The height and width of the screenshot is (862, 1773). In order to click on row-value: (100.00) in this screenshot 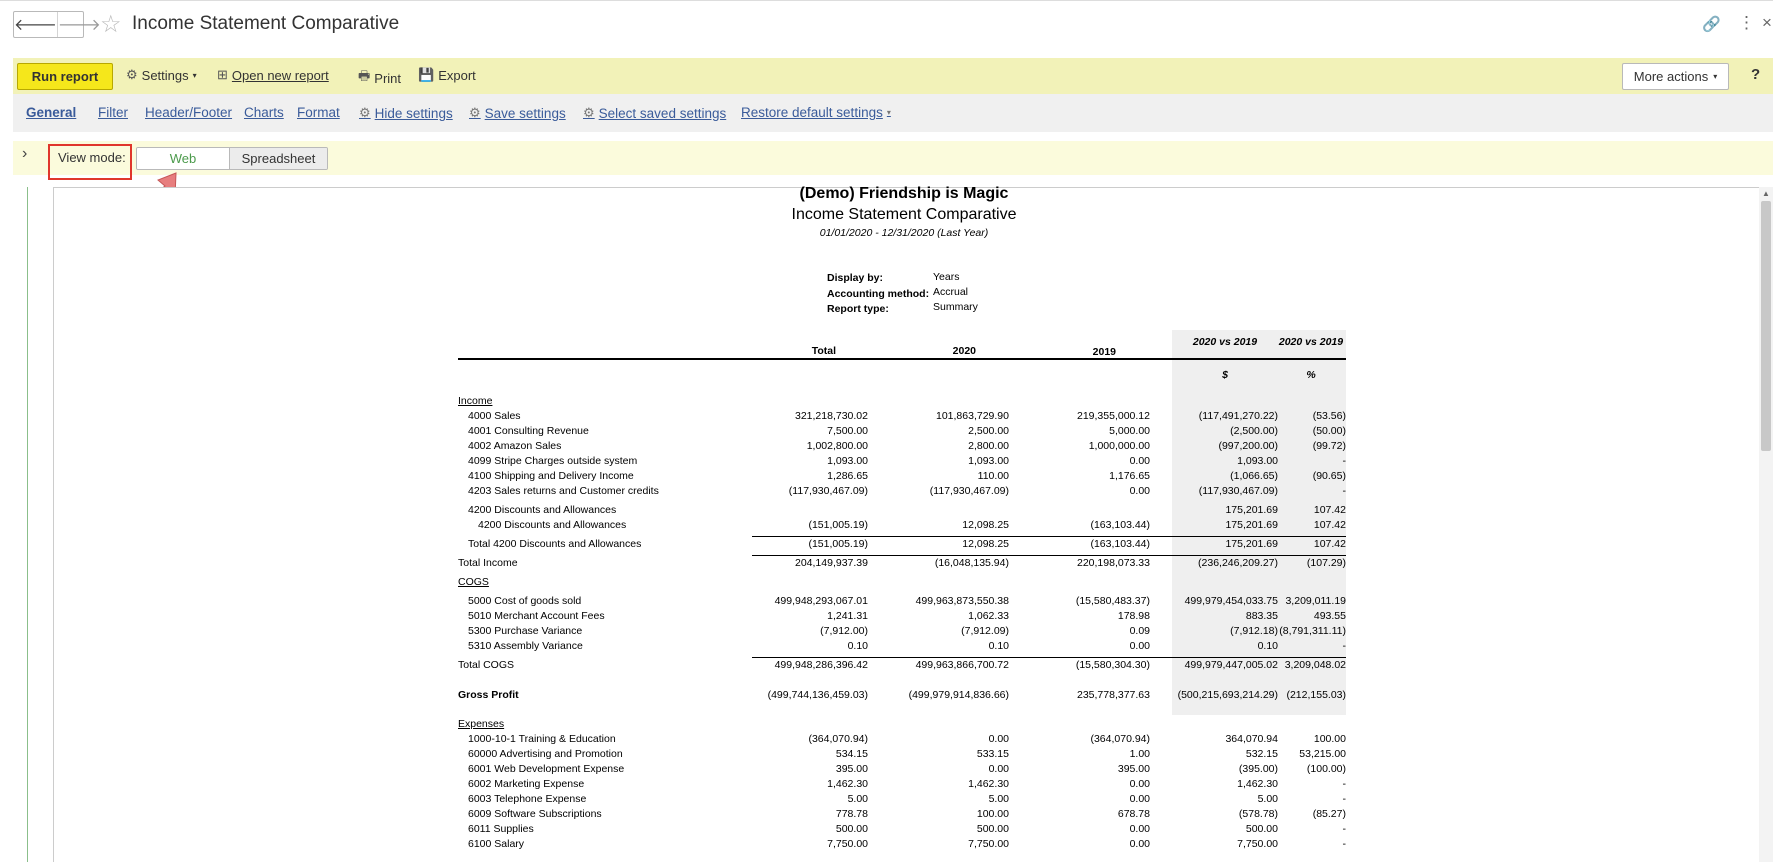, I will do `click(1326, 769)`.